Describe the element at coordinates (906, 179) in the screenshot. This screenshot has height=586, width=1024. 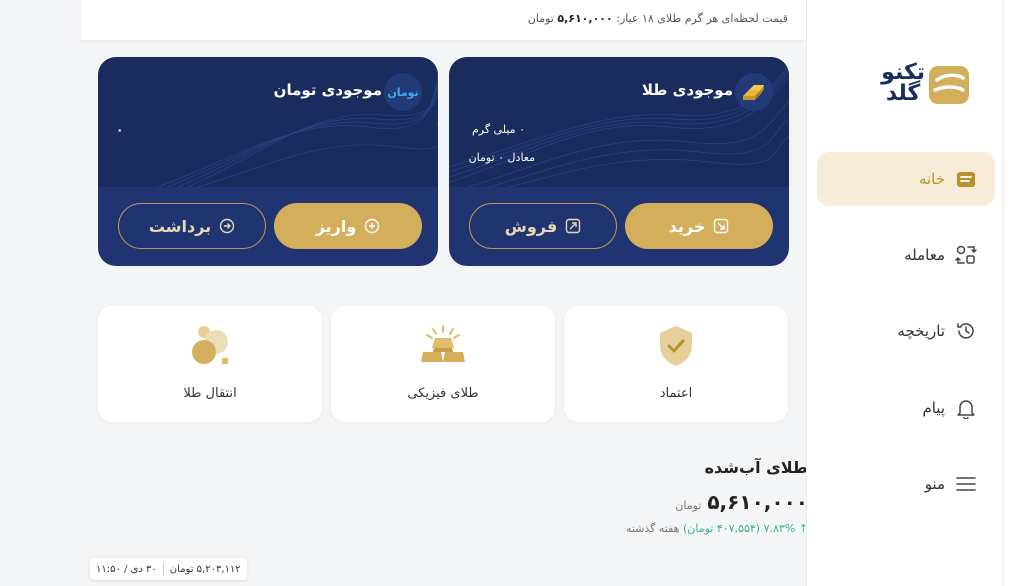
I see `sidebar-item-home: خانه` at that location.